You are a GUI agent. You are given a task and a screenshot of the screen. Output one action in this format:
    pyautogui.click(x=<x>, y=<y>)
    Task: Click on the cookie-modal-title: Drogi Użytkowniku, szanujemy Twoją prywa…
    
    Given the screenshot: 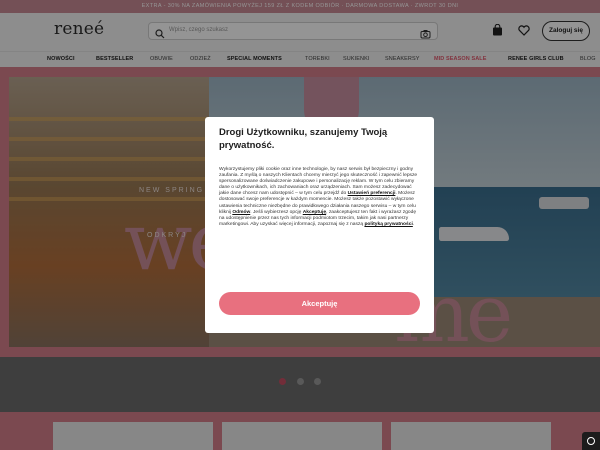 What is the action you would take?
    pyautogui.click(x=303, y=139)
    